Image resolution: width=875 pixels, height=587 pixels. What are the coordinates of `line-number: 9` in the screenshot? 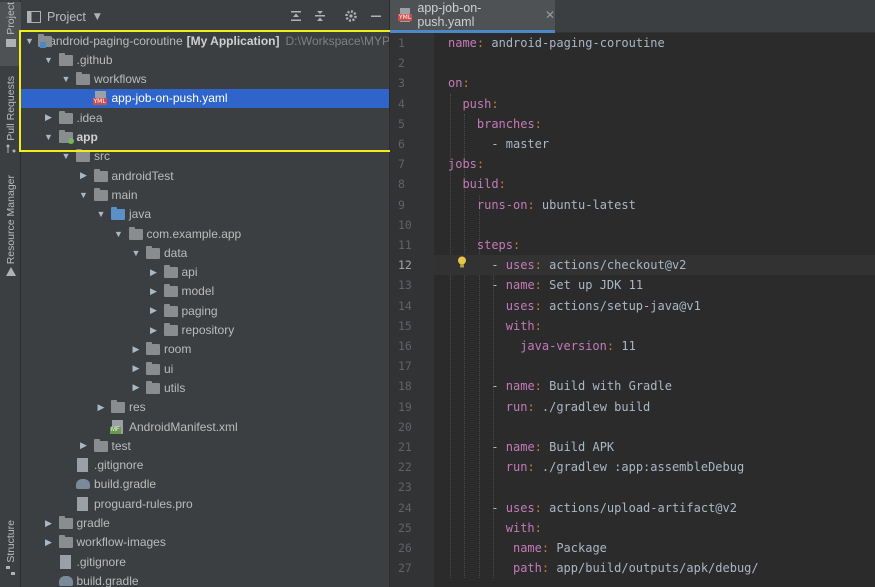 It's located at (401, 204).